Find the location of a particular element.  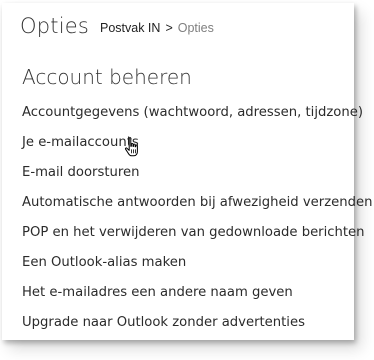

menu-item-email-hernoemen: Het e-mailadres een andere naam geven is located at coordinates (197, 293).